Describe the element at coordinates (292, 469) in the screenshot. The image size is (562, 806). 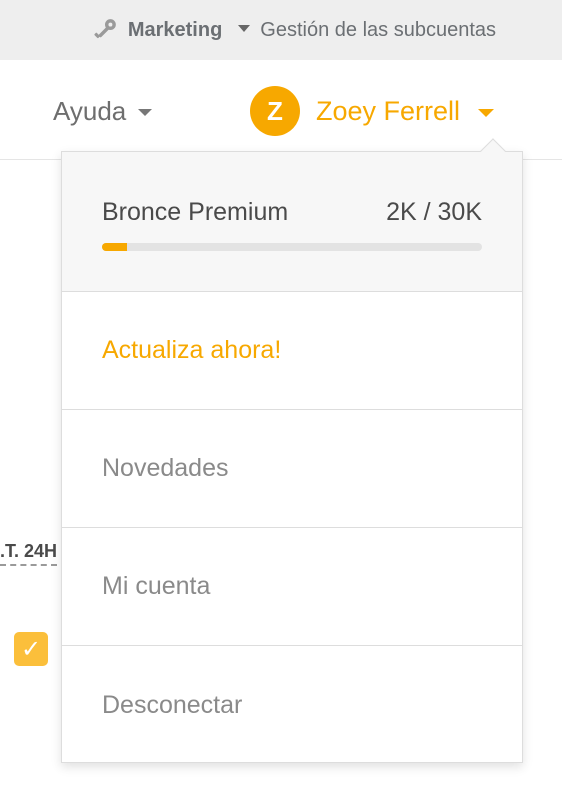
I see `news-item: Novedades` at that location.